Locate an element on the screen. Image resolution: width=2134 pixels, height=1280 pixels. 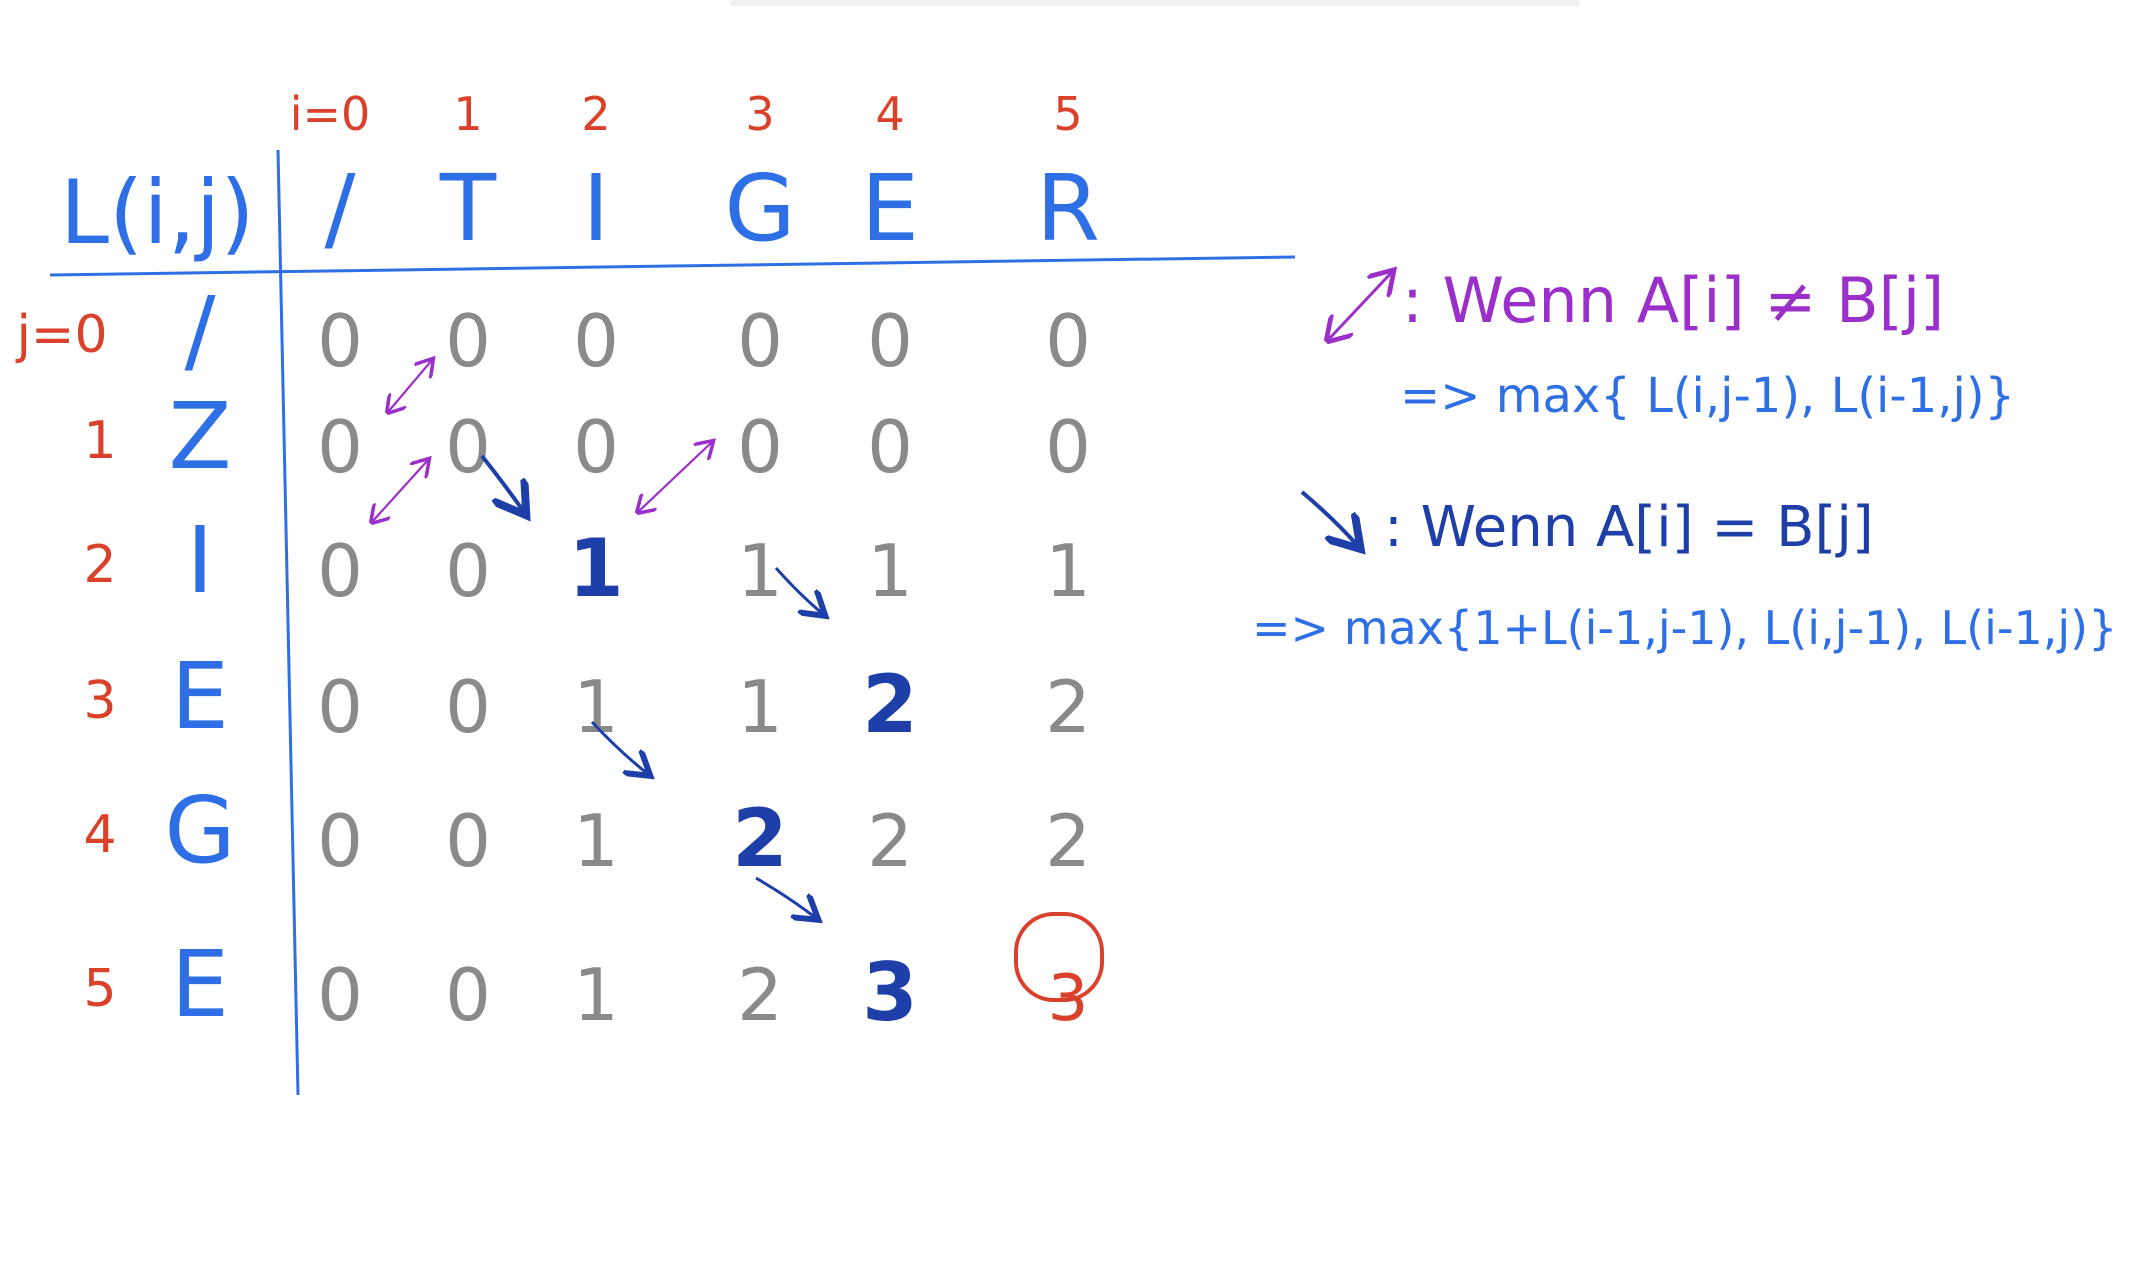
col-letter: R is located at coordinates (1068, 208).